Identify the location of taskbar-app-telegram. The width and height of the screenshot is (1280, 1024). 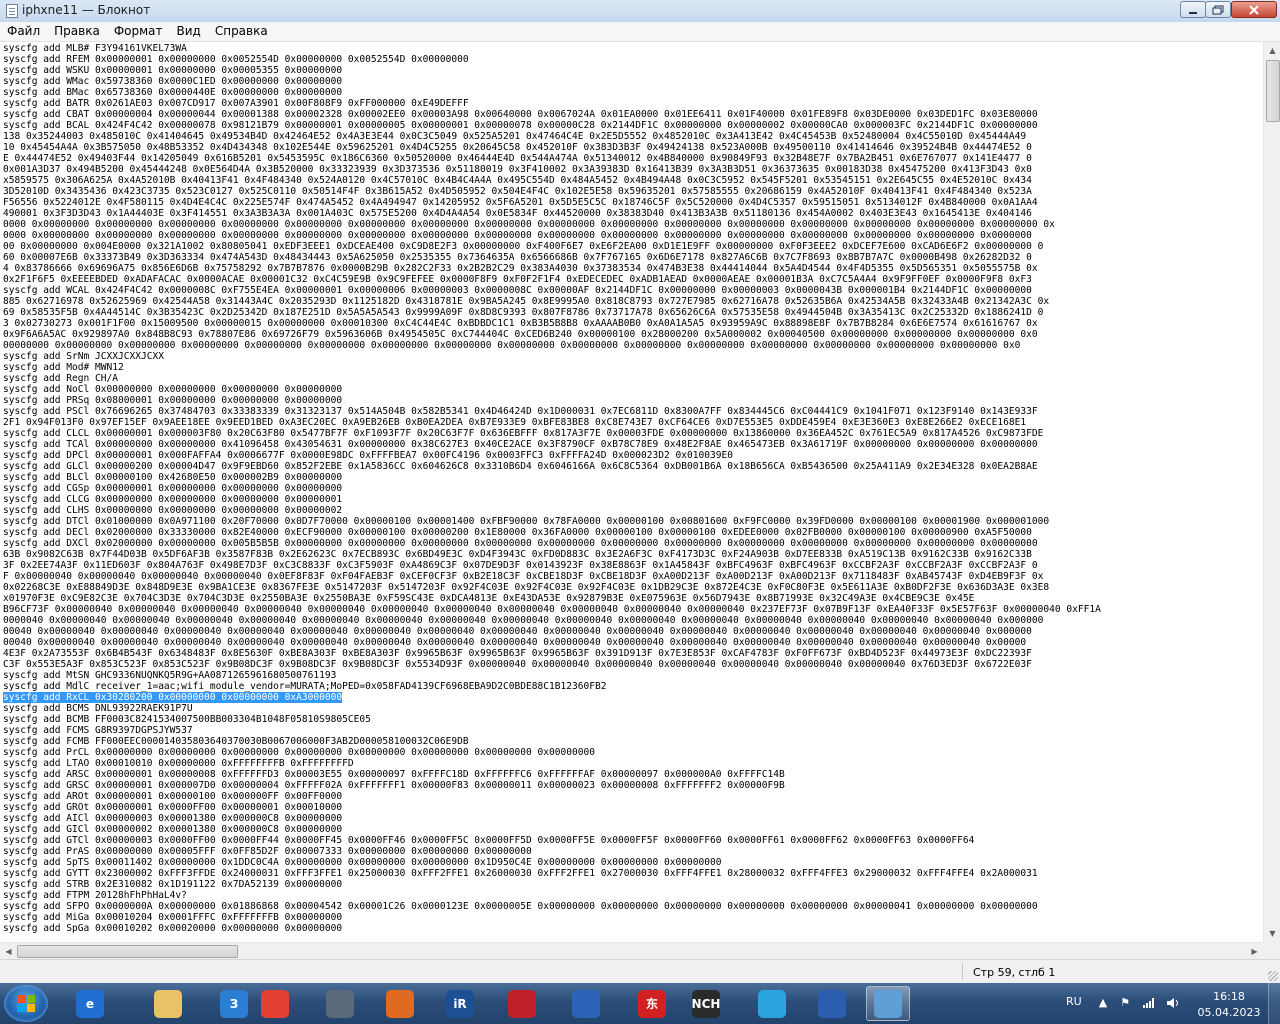
(772, 1003).